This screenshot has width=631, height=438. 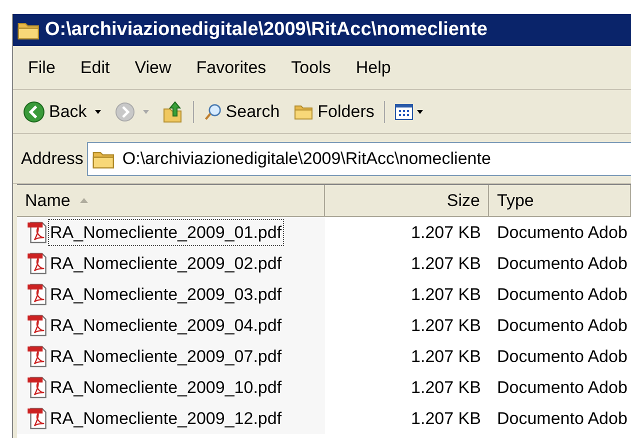 What do you see at coordinates (166, 325) in the screenshot?
I see `file-name: RA_Nomecliente_2009_04.pdf` at bounding box center [166, 325].